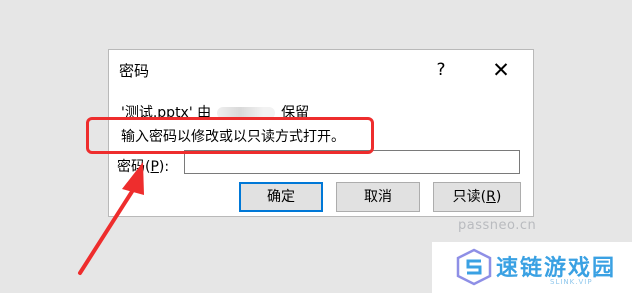 The height and width of the screenshot is (293, 632). I want to click on arrow-head, so click(133, 178).